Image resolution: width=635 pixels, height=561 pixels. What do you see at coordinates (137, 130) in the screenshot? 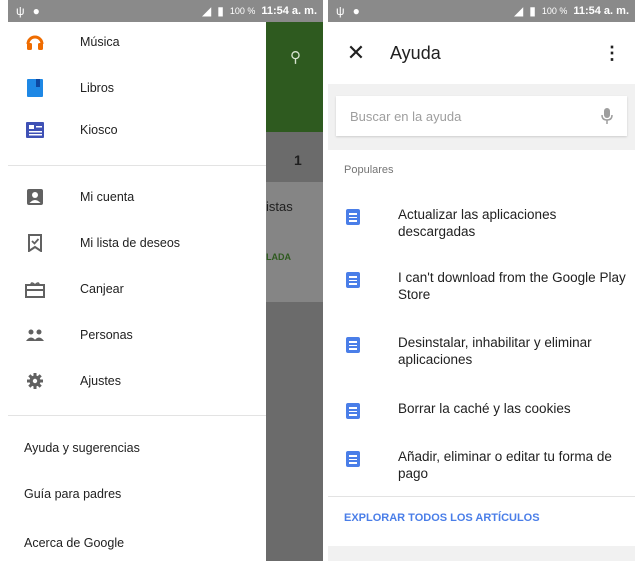
I see `drawer-item-kiosco: Kiosco` at bounding box center [137, 130].